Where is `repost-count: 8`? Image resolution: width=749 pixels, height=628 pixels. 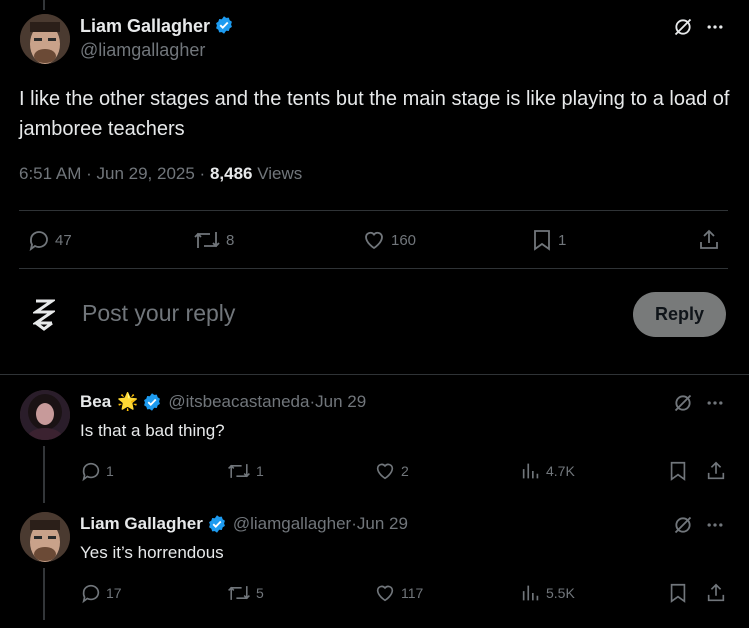
repost-count: 8 is located at coordinates (230, 240).